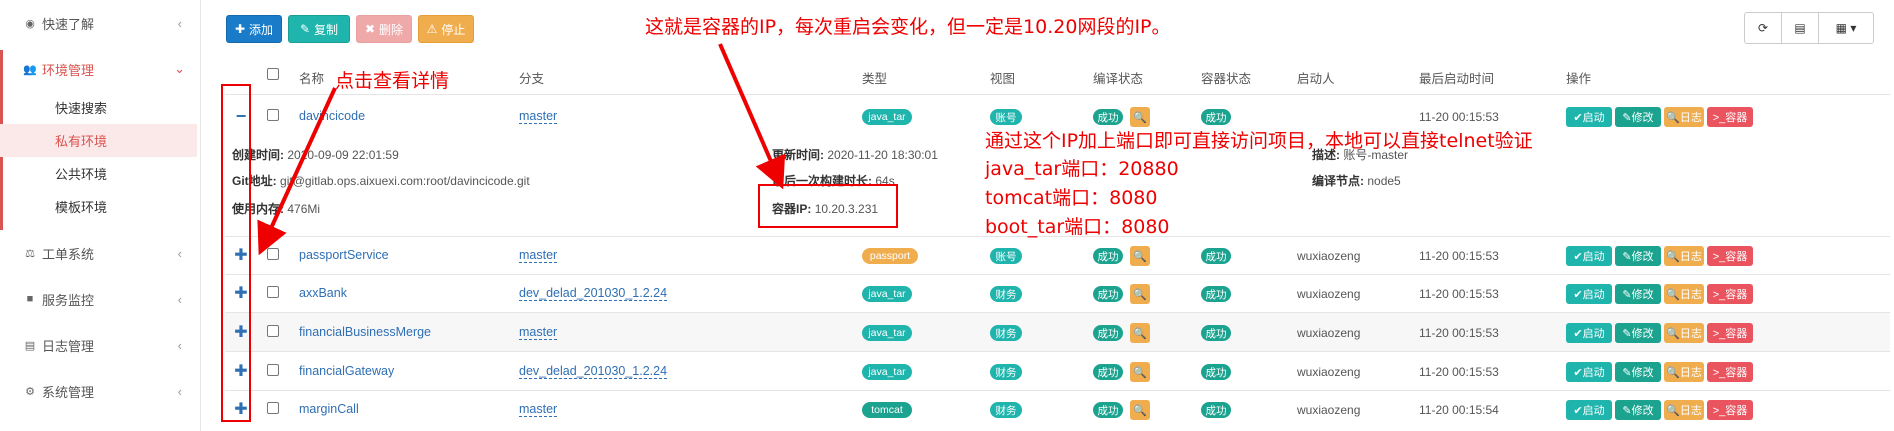 The height and width of the screenshot is (431, 1894). I want to click on column-header-name: 名称, so click(311, 77).